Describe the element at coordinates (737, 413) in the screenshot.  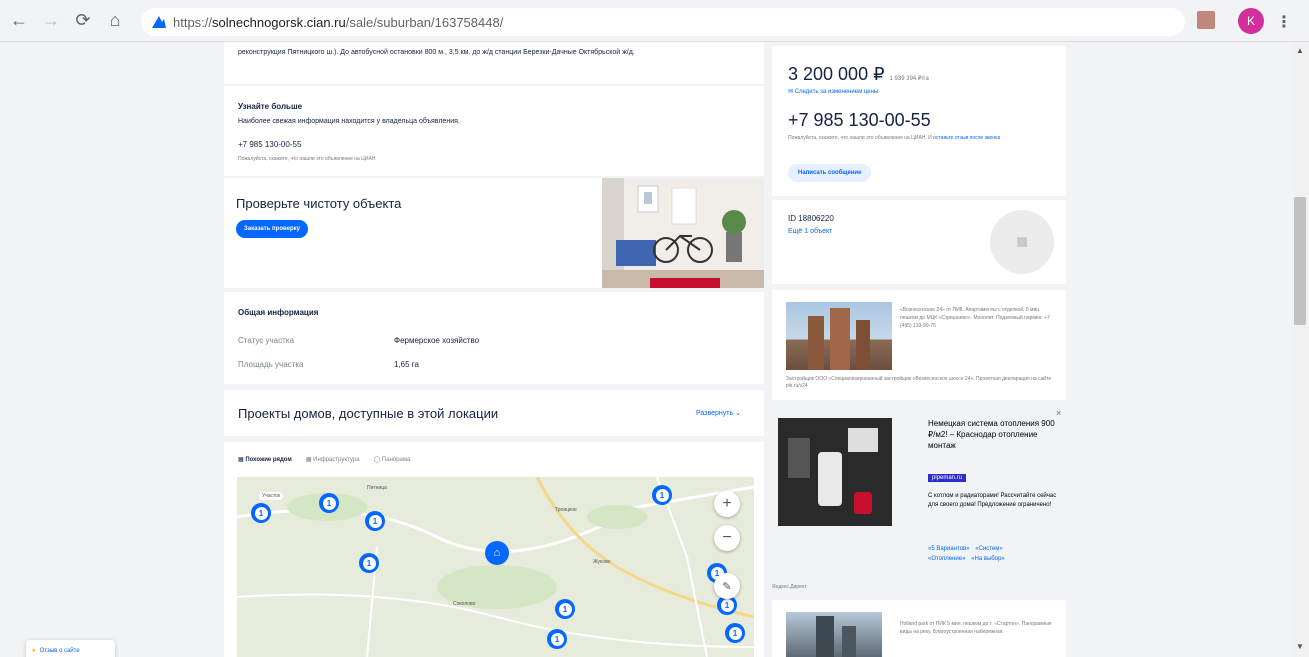
I see `chevron-down-icon: ⌄` at that location.